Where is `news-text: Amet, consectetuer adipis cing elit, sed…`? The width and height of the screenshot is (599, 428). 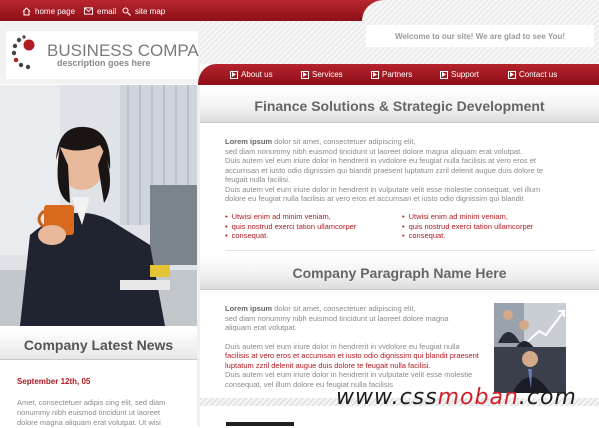 news-text: Amet, consectetuer adipis cing elit, sed… is located at coordinates (91, 412).